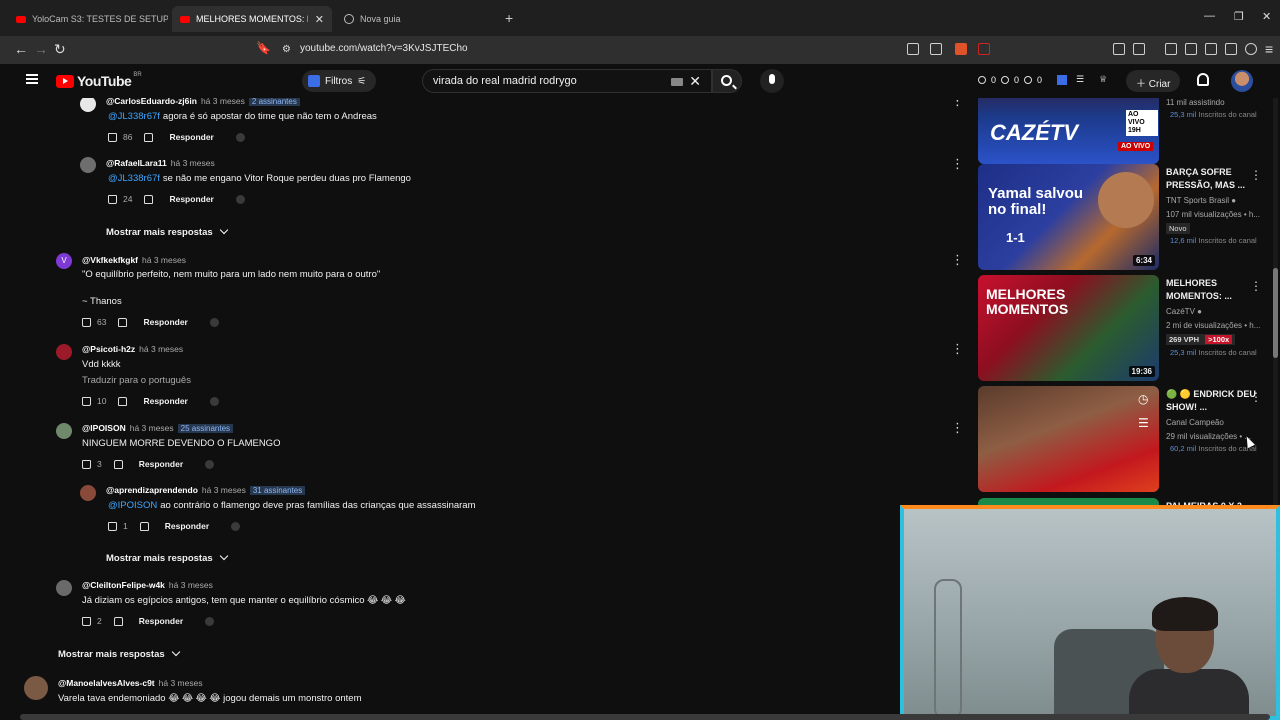 The height and width of the screenshot is (720, 1280). Describe the element at coordinates (152, 490) in the screenshot. I see `comment-author: @aprendizaprendendo` at that location.